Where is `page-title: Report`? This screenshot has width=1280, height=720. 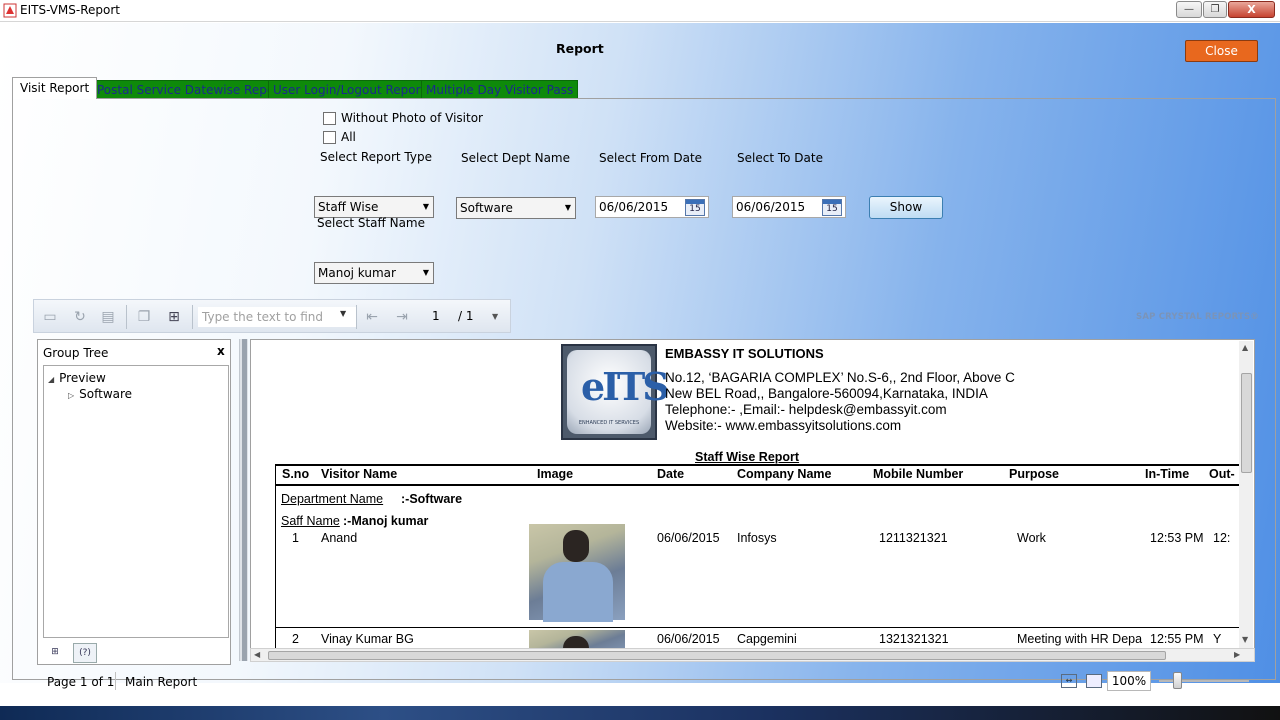 page-title: Report is located at coordinates (580, 48).